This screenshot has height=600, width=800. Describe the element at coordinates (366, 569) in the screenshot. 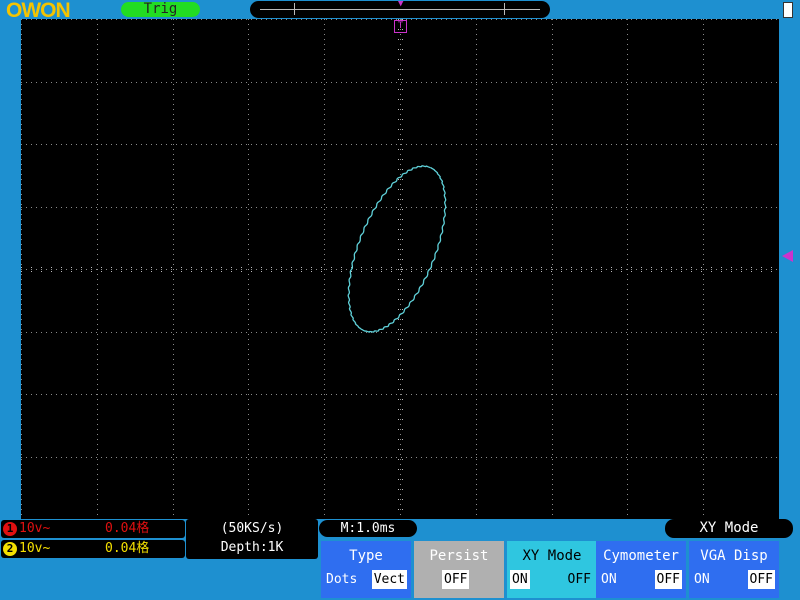

I see `softkey-type: Type Dots Vect` at that location.